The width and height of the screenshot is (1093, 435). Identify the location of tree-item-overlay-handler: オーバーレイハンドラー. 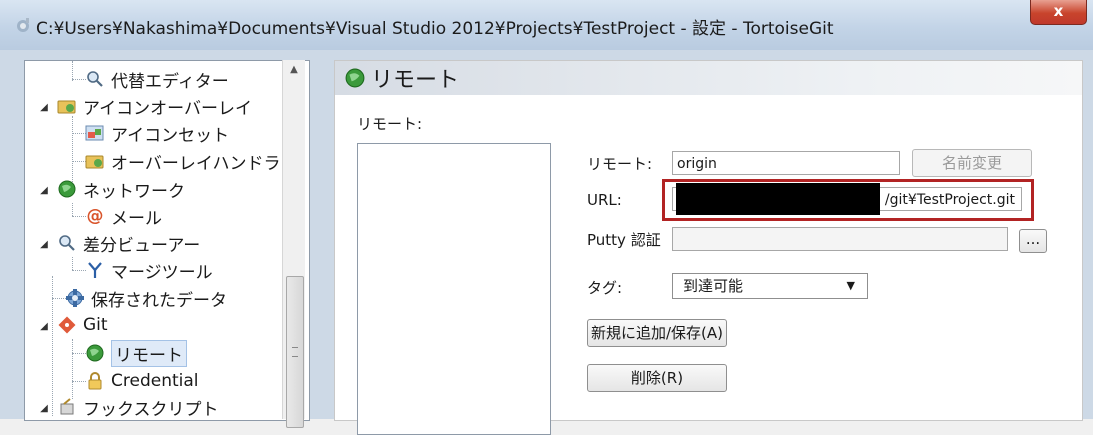
(191, 161).